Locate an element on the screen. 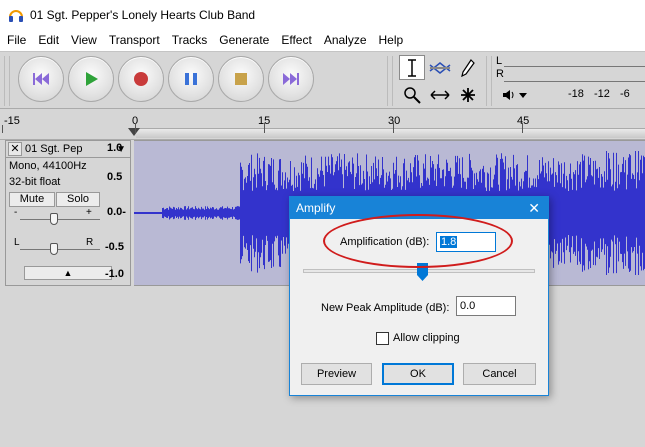  stop-button is located at coordinates (241, 79).